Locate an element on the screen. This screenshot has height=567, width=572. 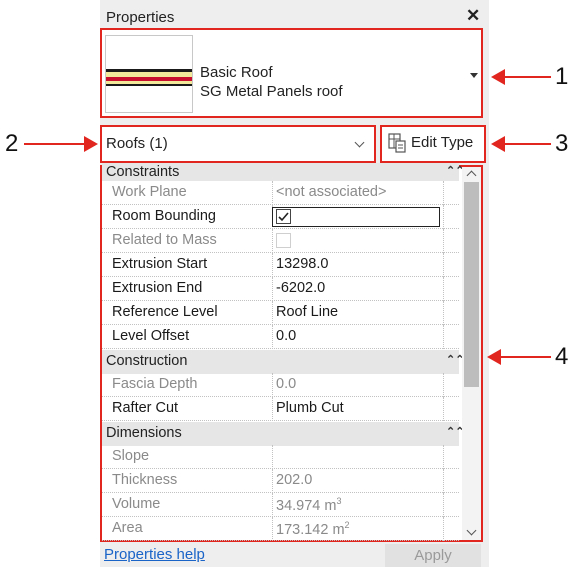
roof-type-thumbnail is located at coordinates (149, 74).